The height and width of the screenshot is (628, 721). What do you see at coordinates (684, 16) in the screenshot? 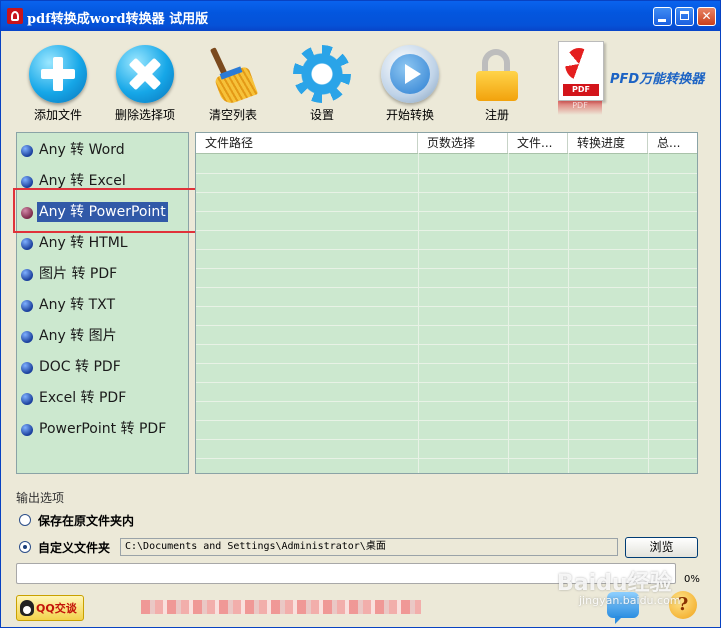
I see `maximize-button` at bounding box center [684, 16].